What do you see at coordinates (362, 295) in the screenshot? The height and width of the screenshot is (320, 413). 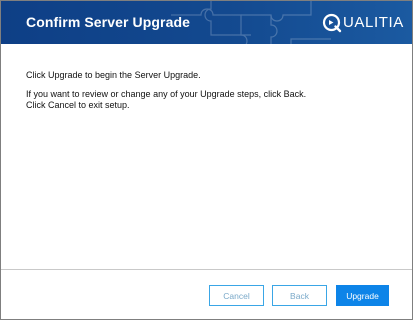 I see `upgrade-button: Upgrade` at bounding box center [362, 295].